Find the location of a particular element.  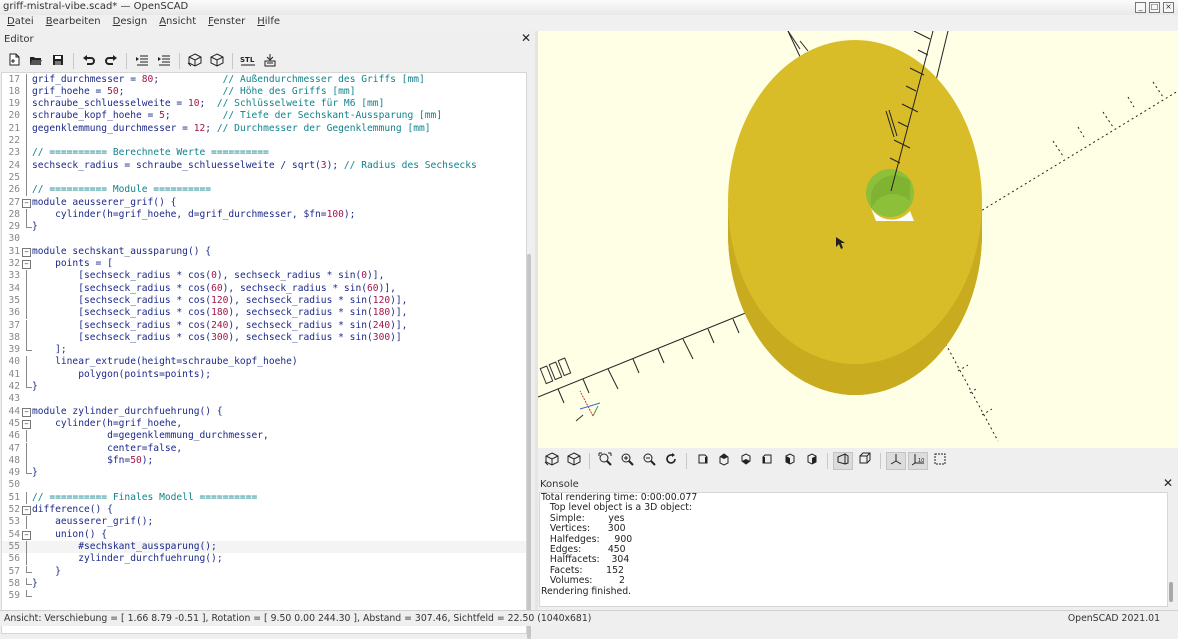

code-line: 32− points = [ is located at coordinates (264, 264).